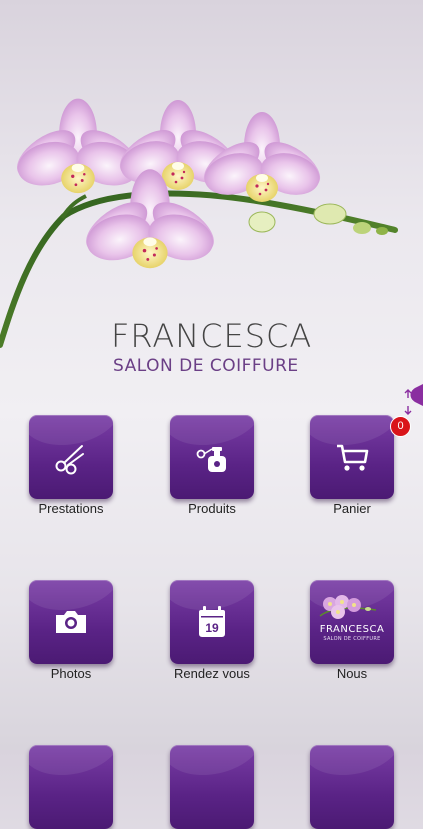 This screenshot has width=423, height=829. I want to click on panier-button, so click(352, 457).